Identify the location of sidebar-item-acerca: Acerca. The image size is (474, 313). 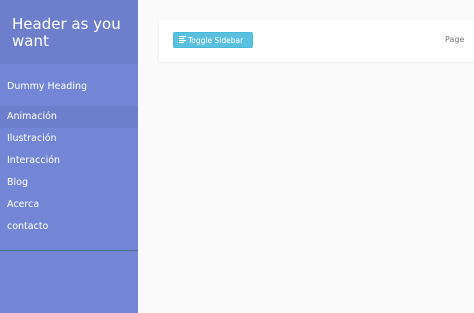
(69, 205).